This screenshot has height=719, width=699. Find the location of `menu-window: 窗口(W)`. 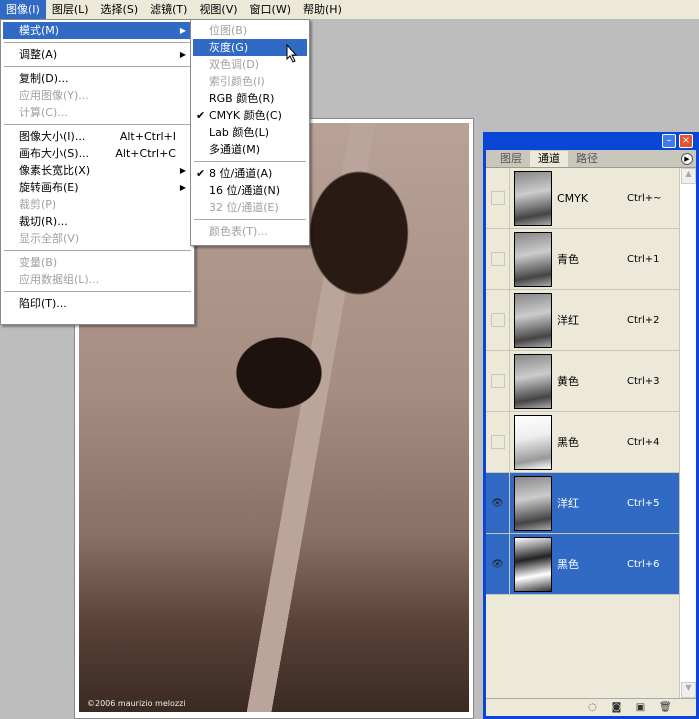

menu-window: 窗口(W) is located at coordinates (270, 9).